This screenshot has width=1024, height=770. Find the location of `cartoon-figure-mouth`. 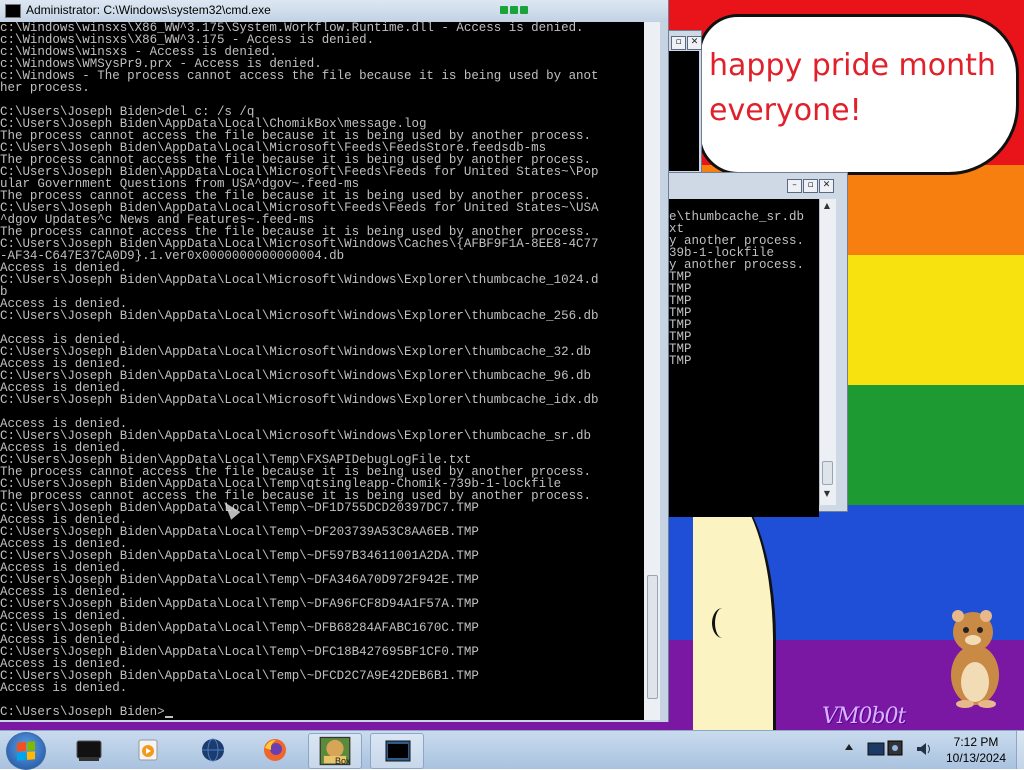

cartoon-figure-mouth is located at coordinates (722, 623).